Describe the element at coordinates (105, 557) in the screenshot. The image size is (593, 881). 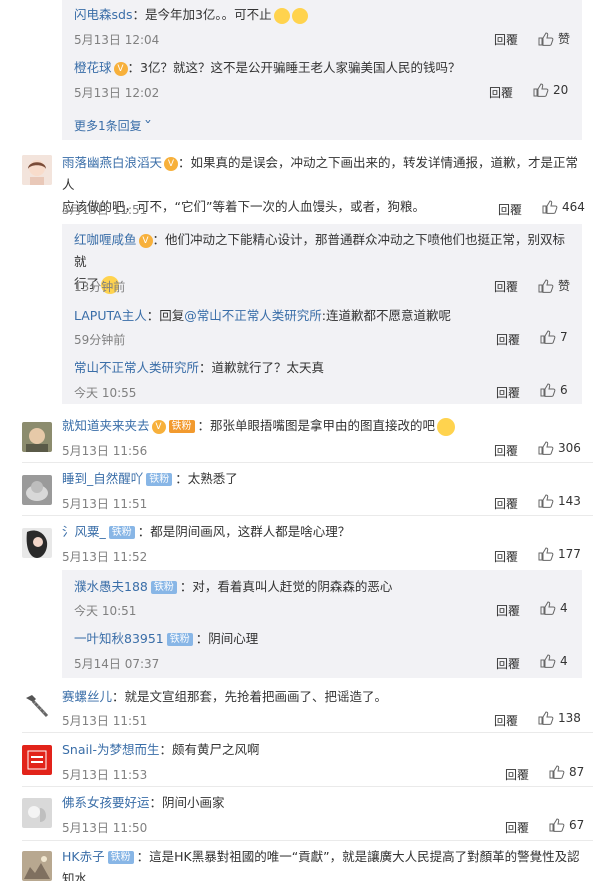
I see `timestamp: 5月13日 11:52` at that location.